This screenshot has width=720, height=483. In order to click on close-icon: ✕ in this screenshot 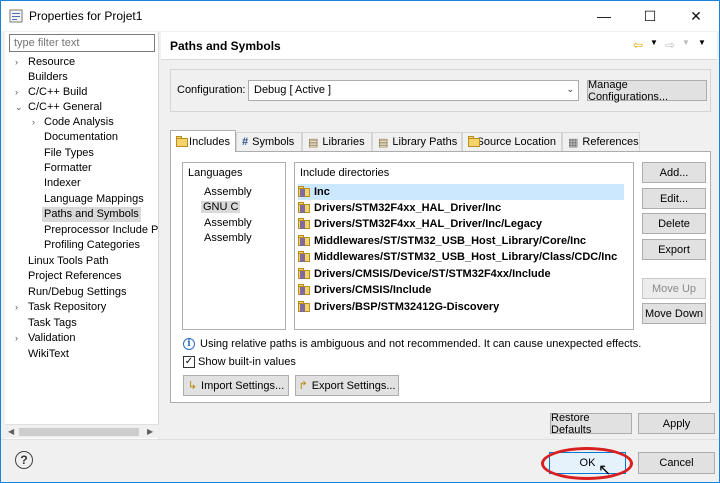, I will do `click(696, 16)`.